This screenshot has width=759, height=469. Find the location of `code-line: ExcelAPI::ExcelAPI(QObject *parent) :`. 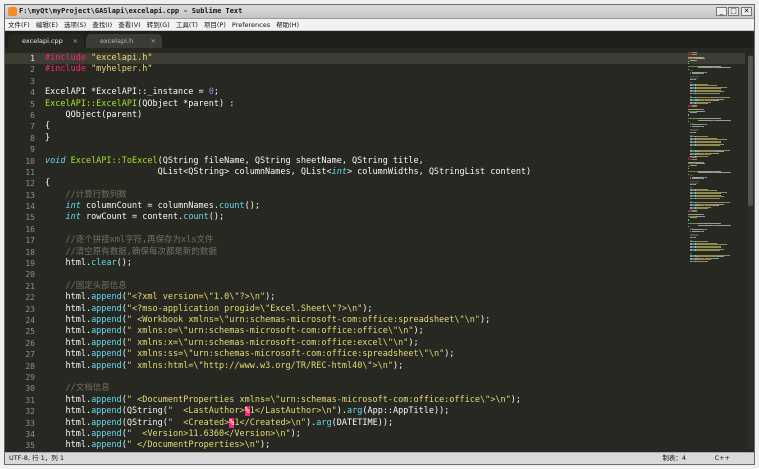

code-line: ExcelAPI::ExcelAPI(QObject *parent) : is located at coordinates (365, 104).